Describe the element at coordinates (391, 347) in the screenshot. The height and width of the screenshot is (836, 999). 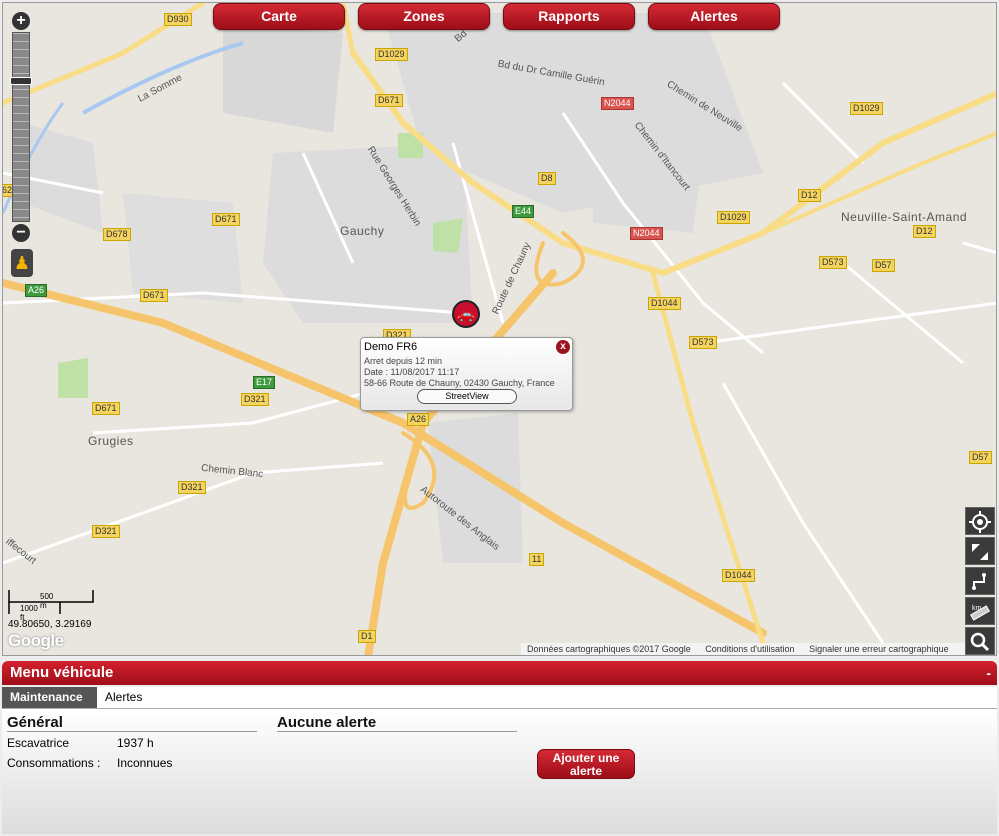
I see `popup-title: Demo FR6` at that location.